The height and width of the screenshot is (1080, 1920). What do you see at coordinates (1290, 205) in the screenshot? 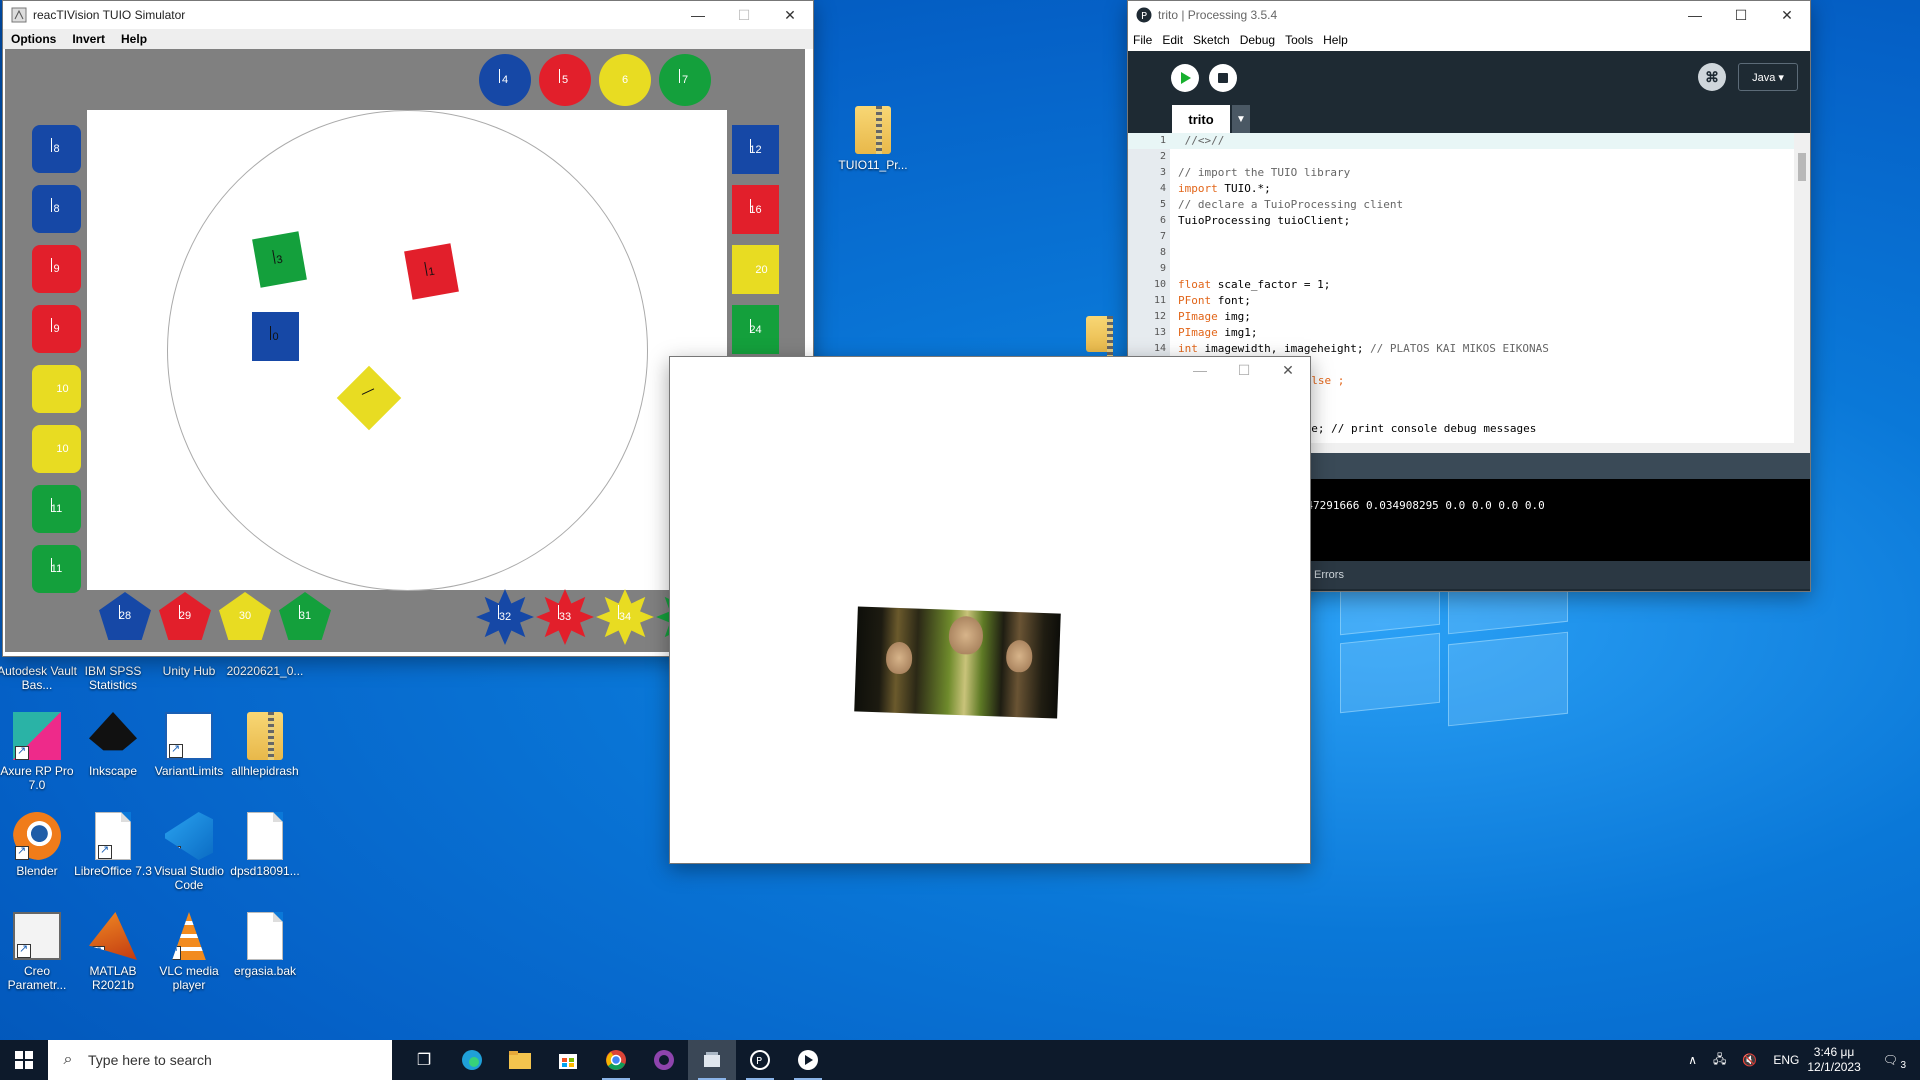
I see `code-text: // declare a TuioProcessing client` at bounding box center [1290, 205].